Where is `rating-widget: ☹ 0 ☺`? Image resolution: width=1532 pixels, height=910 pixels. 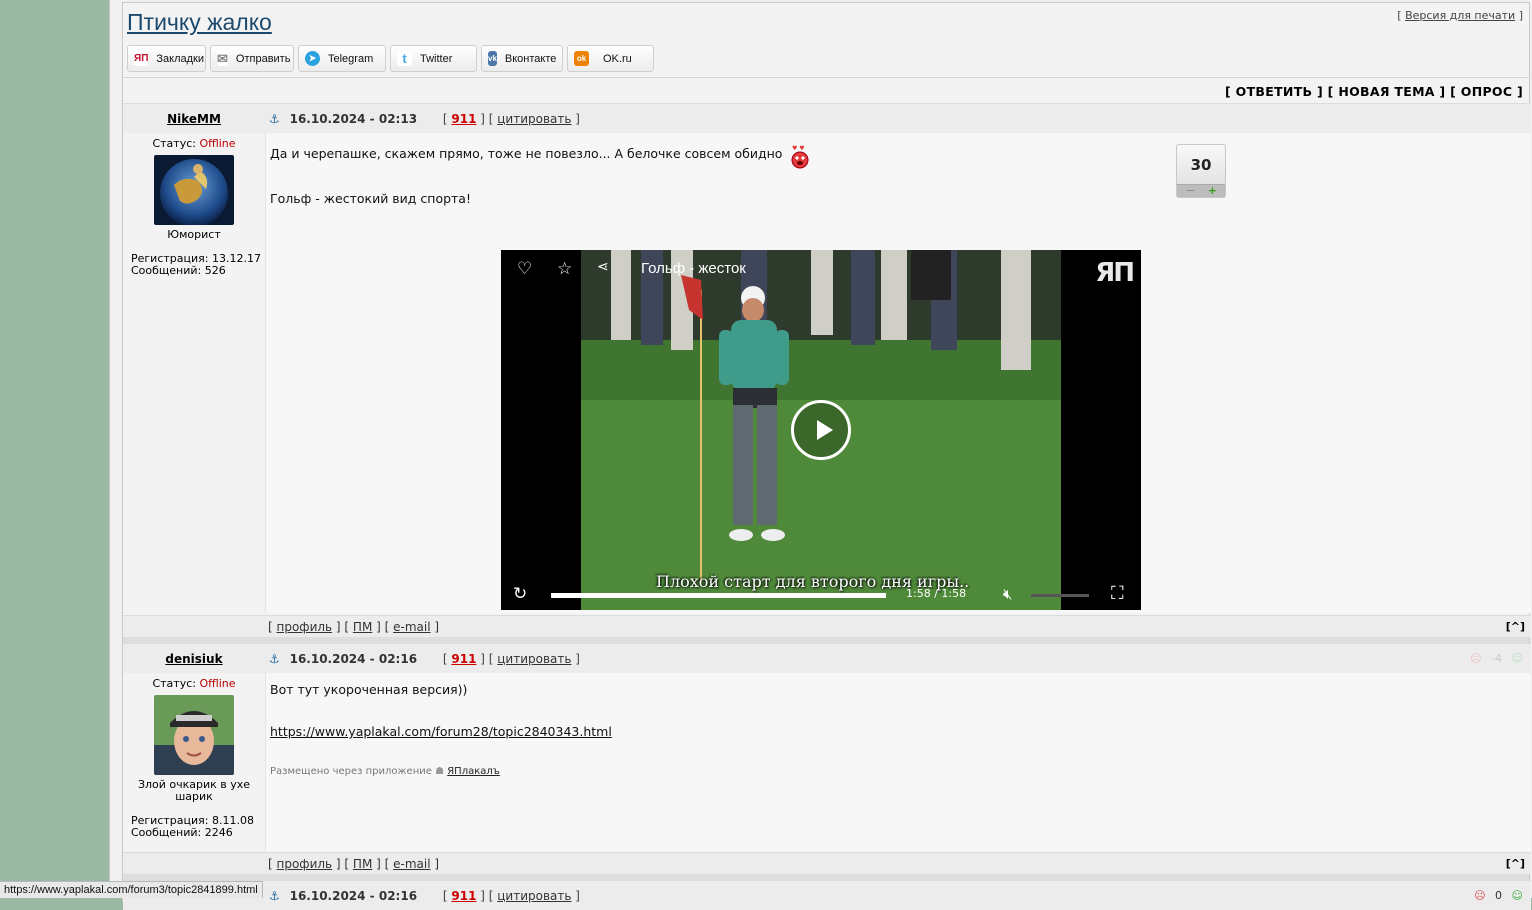 rating-widget: ☹ 0 ☺ is located at coordinates (1498, 895).